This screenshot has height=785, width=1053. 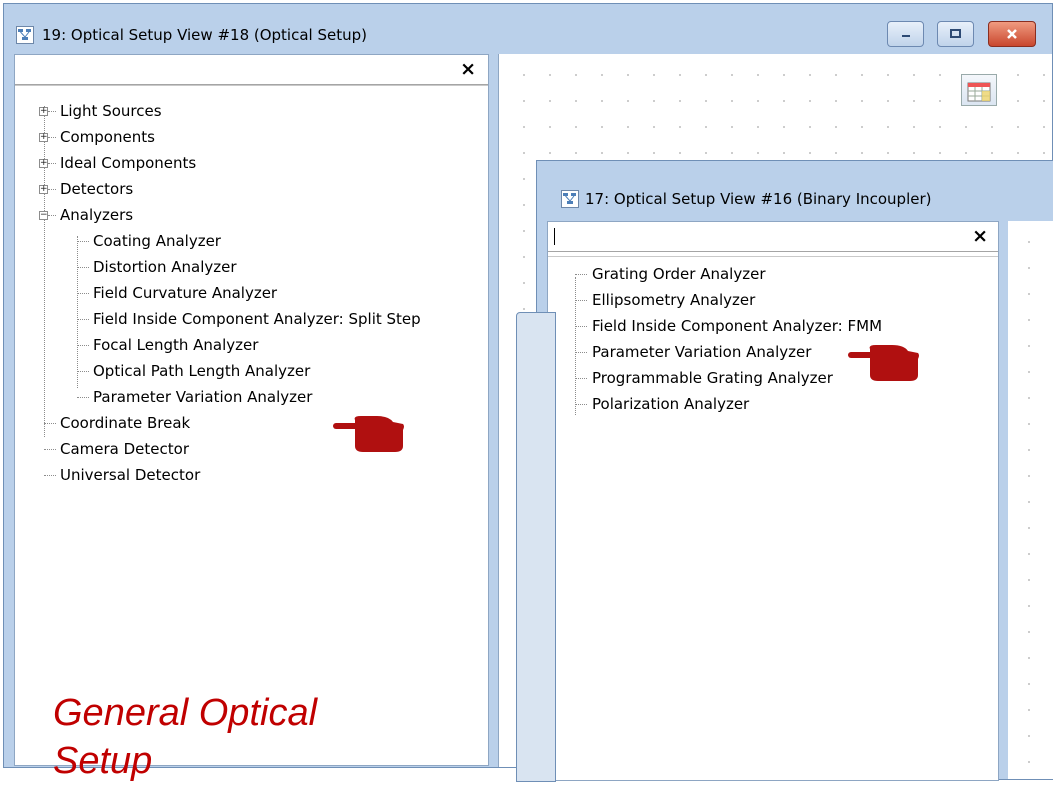 I want to click on tree-node-label: Distortion Analyzer, so click(x=165, y=267).